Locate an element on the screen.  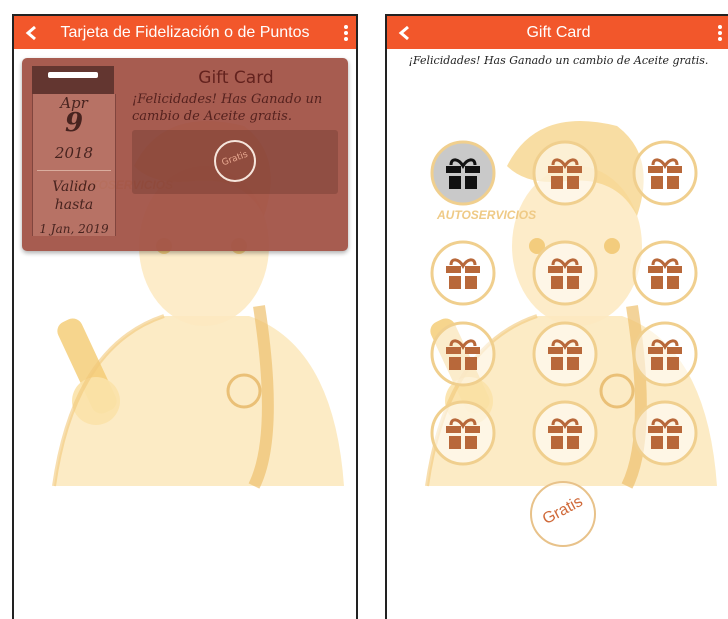
issue-day: 9 is located at coordinates (74, 123).